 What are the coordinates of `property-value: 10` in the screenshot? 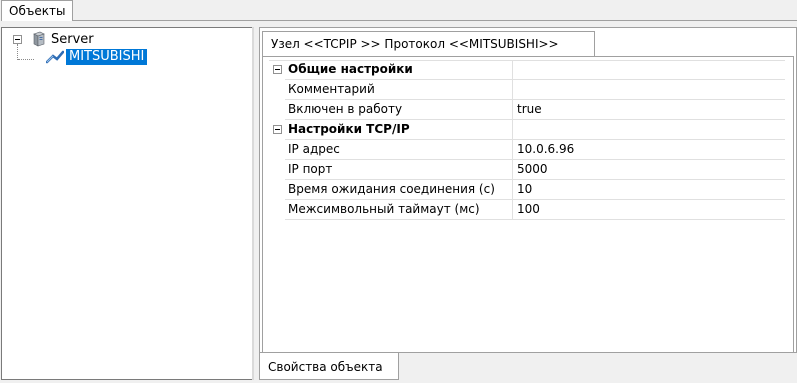 It's located at (649, 190).